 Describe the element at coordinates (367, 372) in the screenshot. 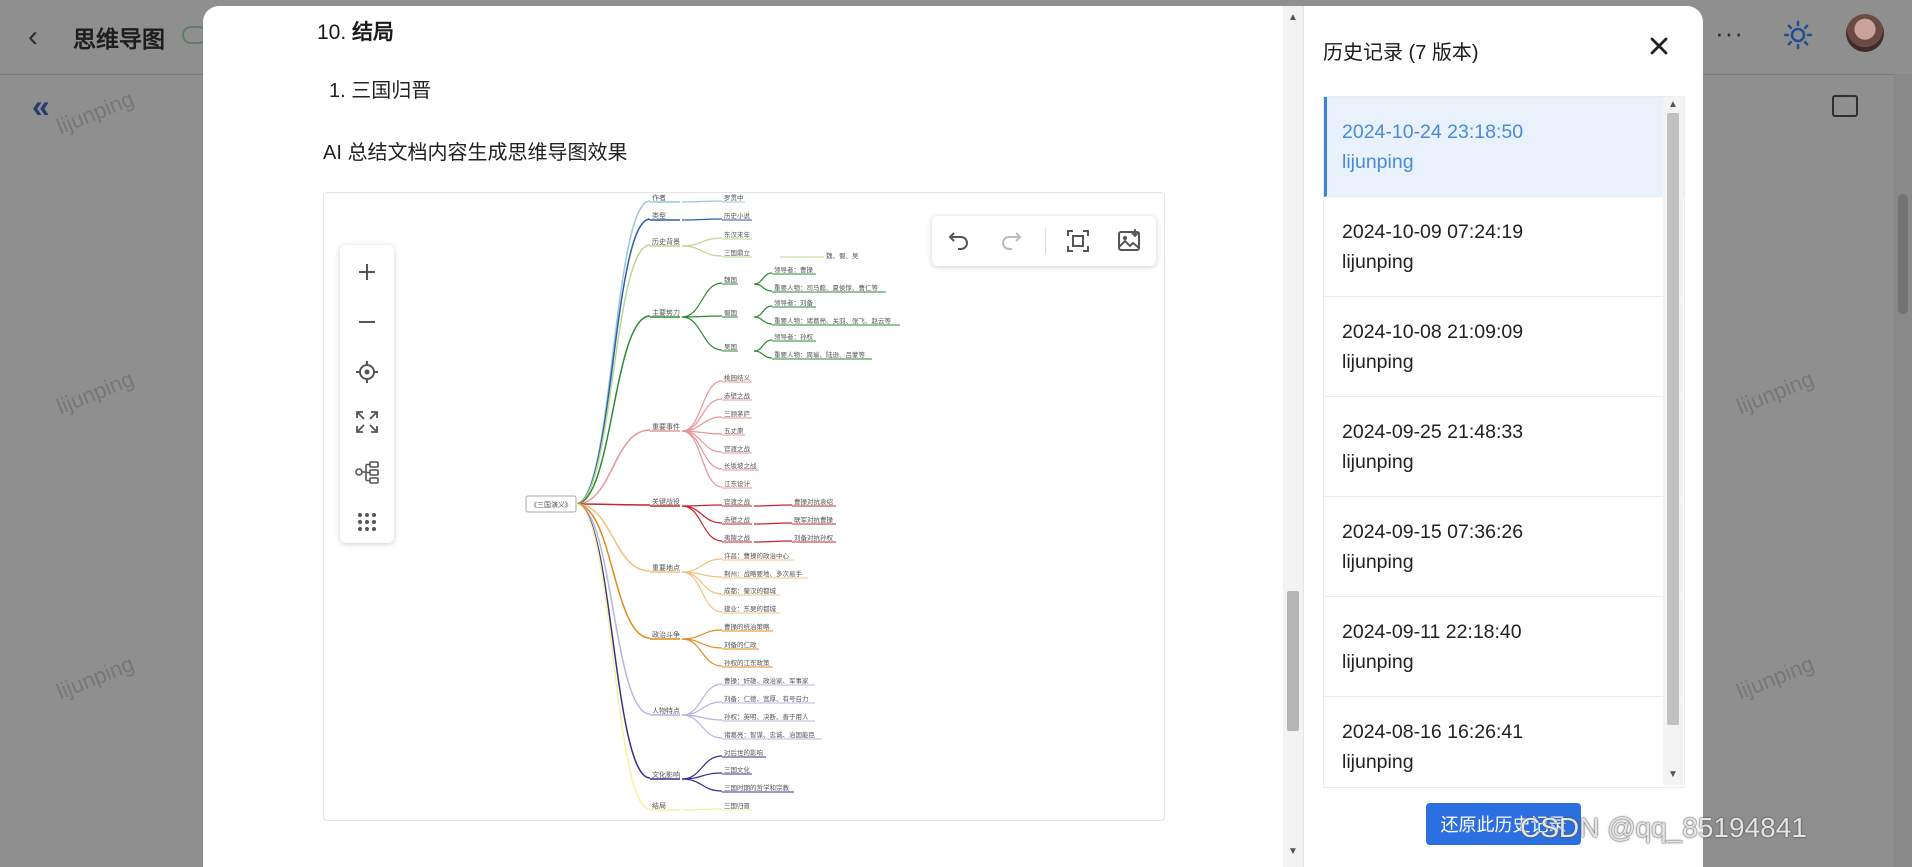

I see `locate-icon` at that location.